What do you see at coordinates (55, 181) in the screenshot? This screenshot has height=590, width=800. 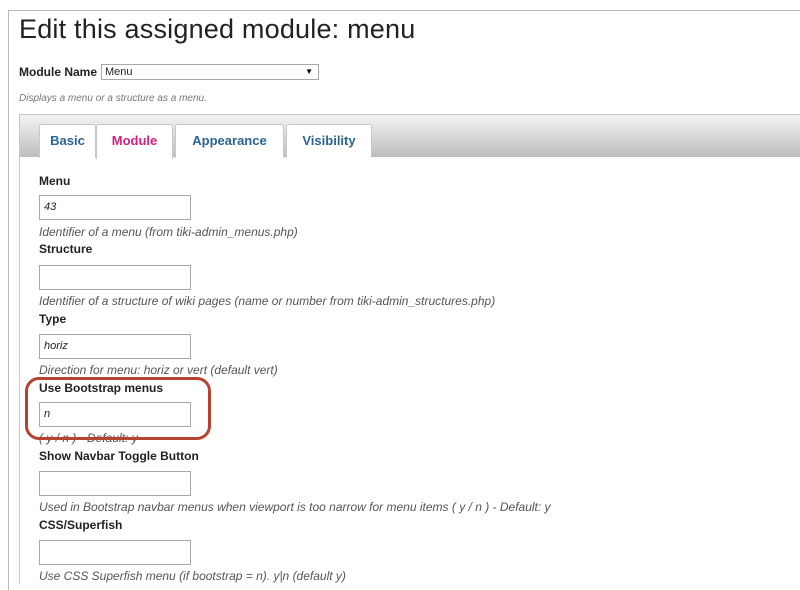 I see `field-label-menu: Menu` at bounding box center [55, 181].